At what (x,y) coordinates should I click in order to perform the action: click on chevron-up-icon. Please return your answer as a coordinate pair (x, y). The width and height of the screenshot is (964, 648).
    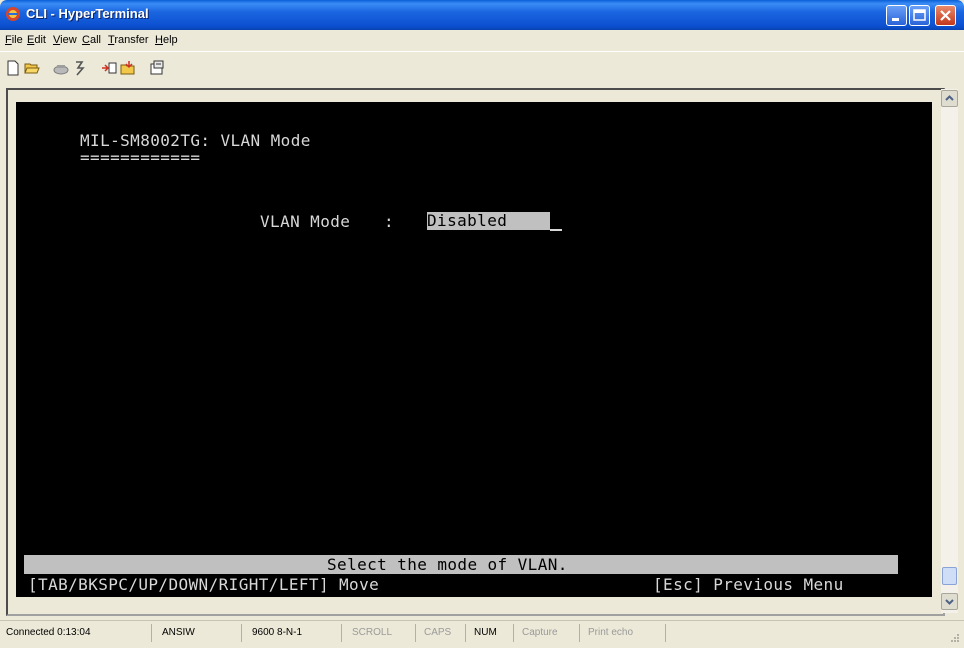
    Looking at the image, I should click on (949, 98).